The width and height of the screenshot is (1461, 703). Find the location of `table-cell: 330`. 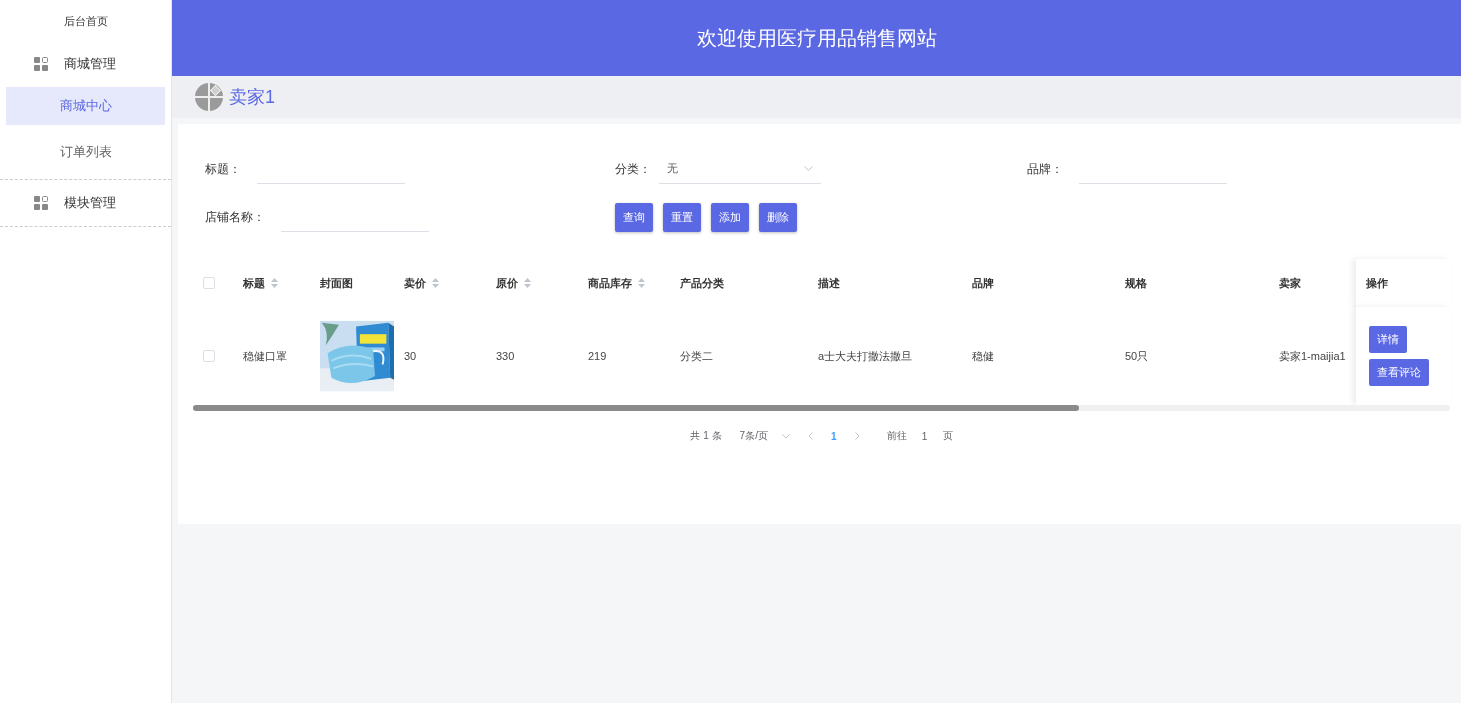

table-cell: 330 is located at coordinates (505, 356).